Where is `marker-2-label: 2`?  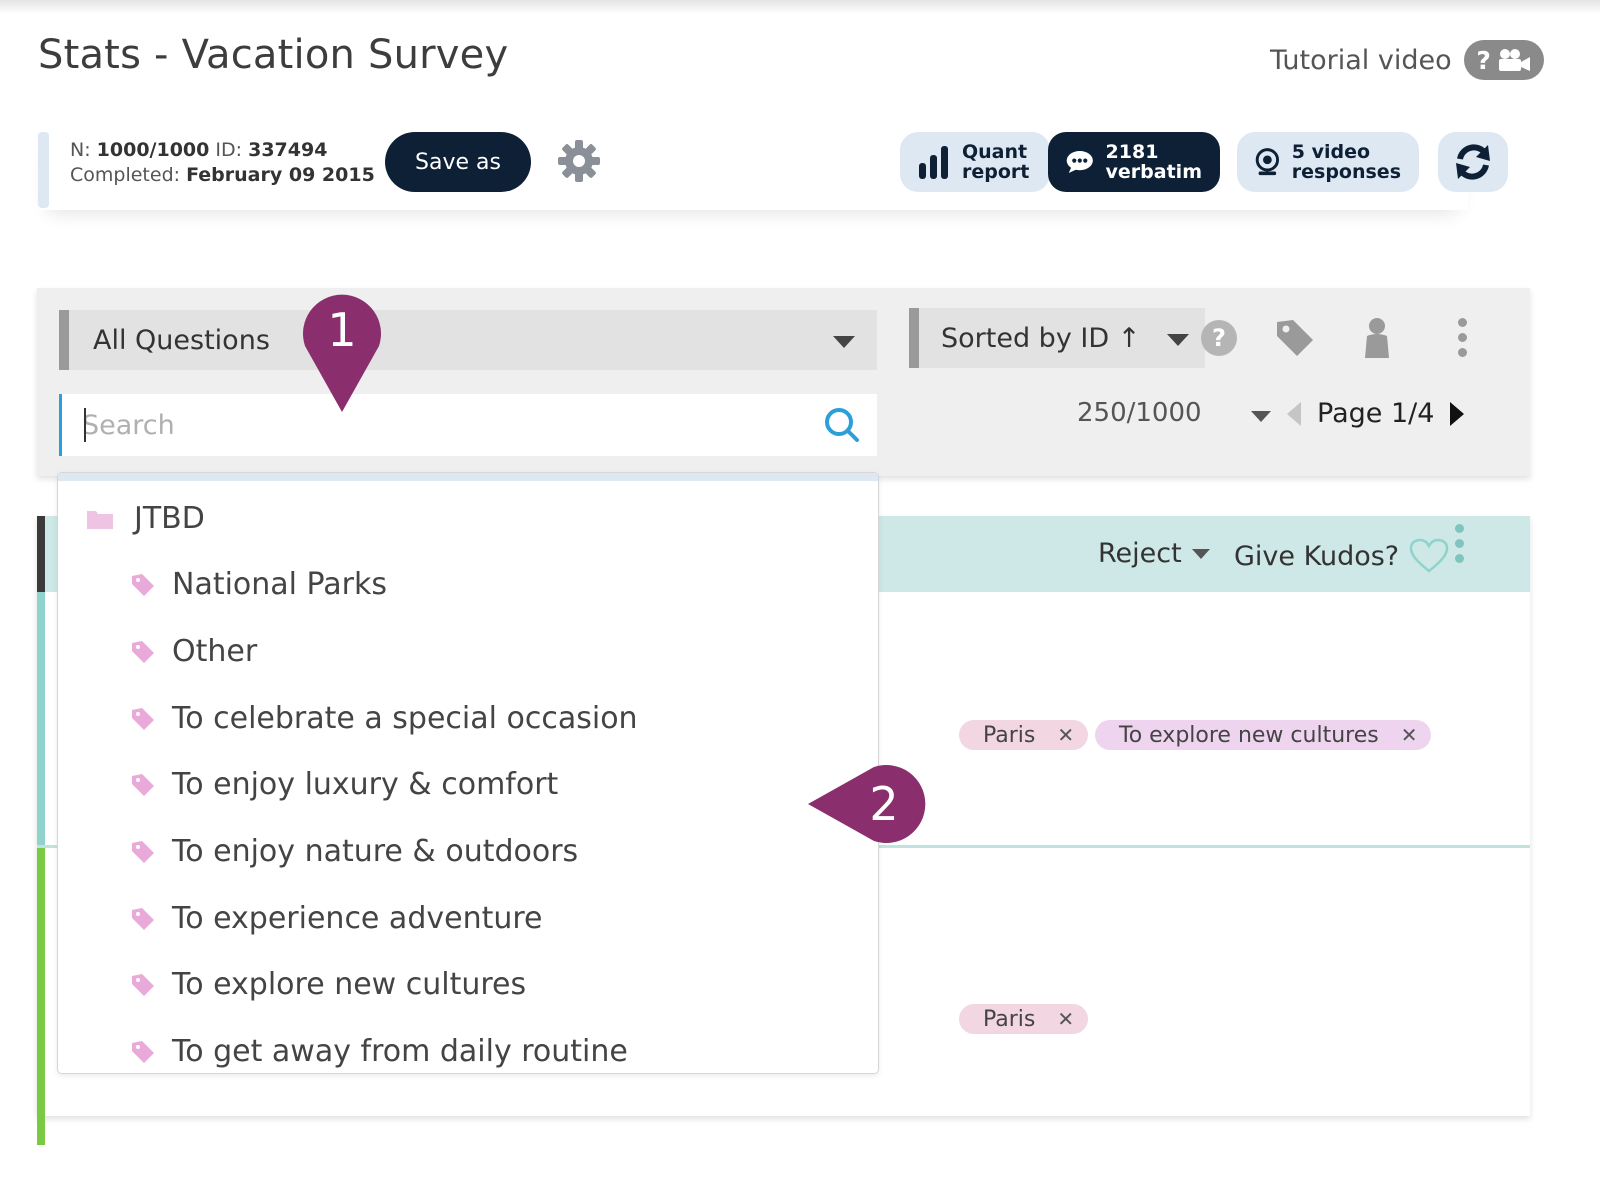 marker-2-label: 2 is located at coordinates (883, 804).